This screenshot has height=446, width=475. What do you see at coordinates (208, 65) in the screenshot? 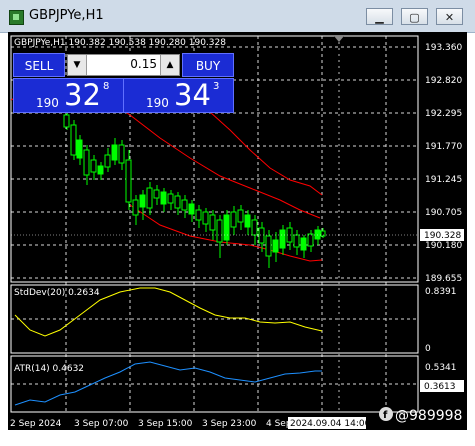
I see `buy-button: BUY` at bounding box center [208, 65].